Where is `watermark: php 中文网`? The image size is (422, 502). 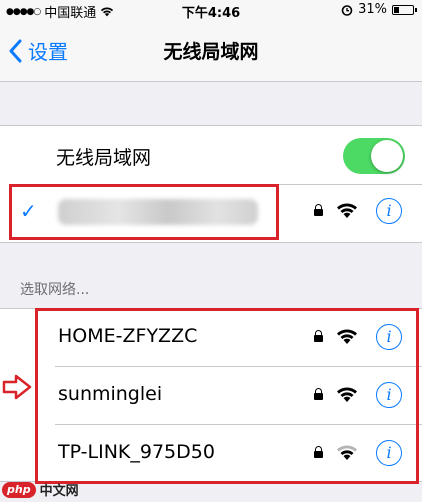
watermark: php 中文网 is located at coordinates (40, 489).